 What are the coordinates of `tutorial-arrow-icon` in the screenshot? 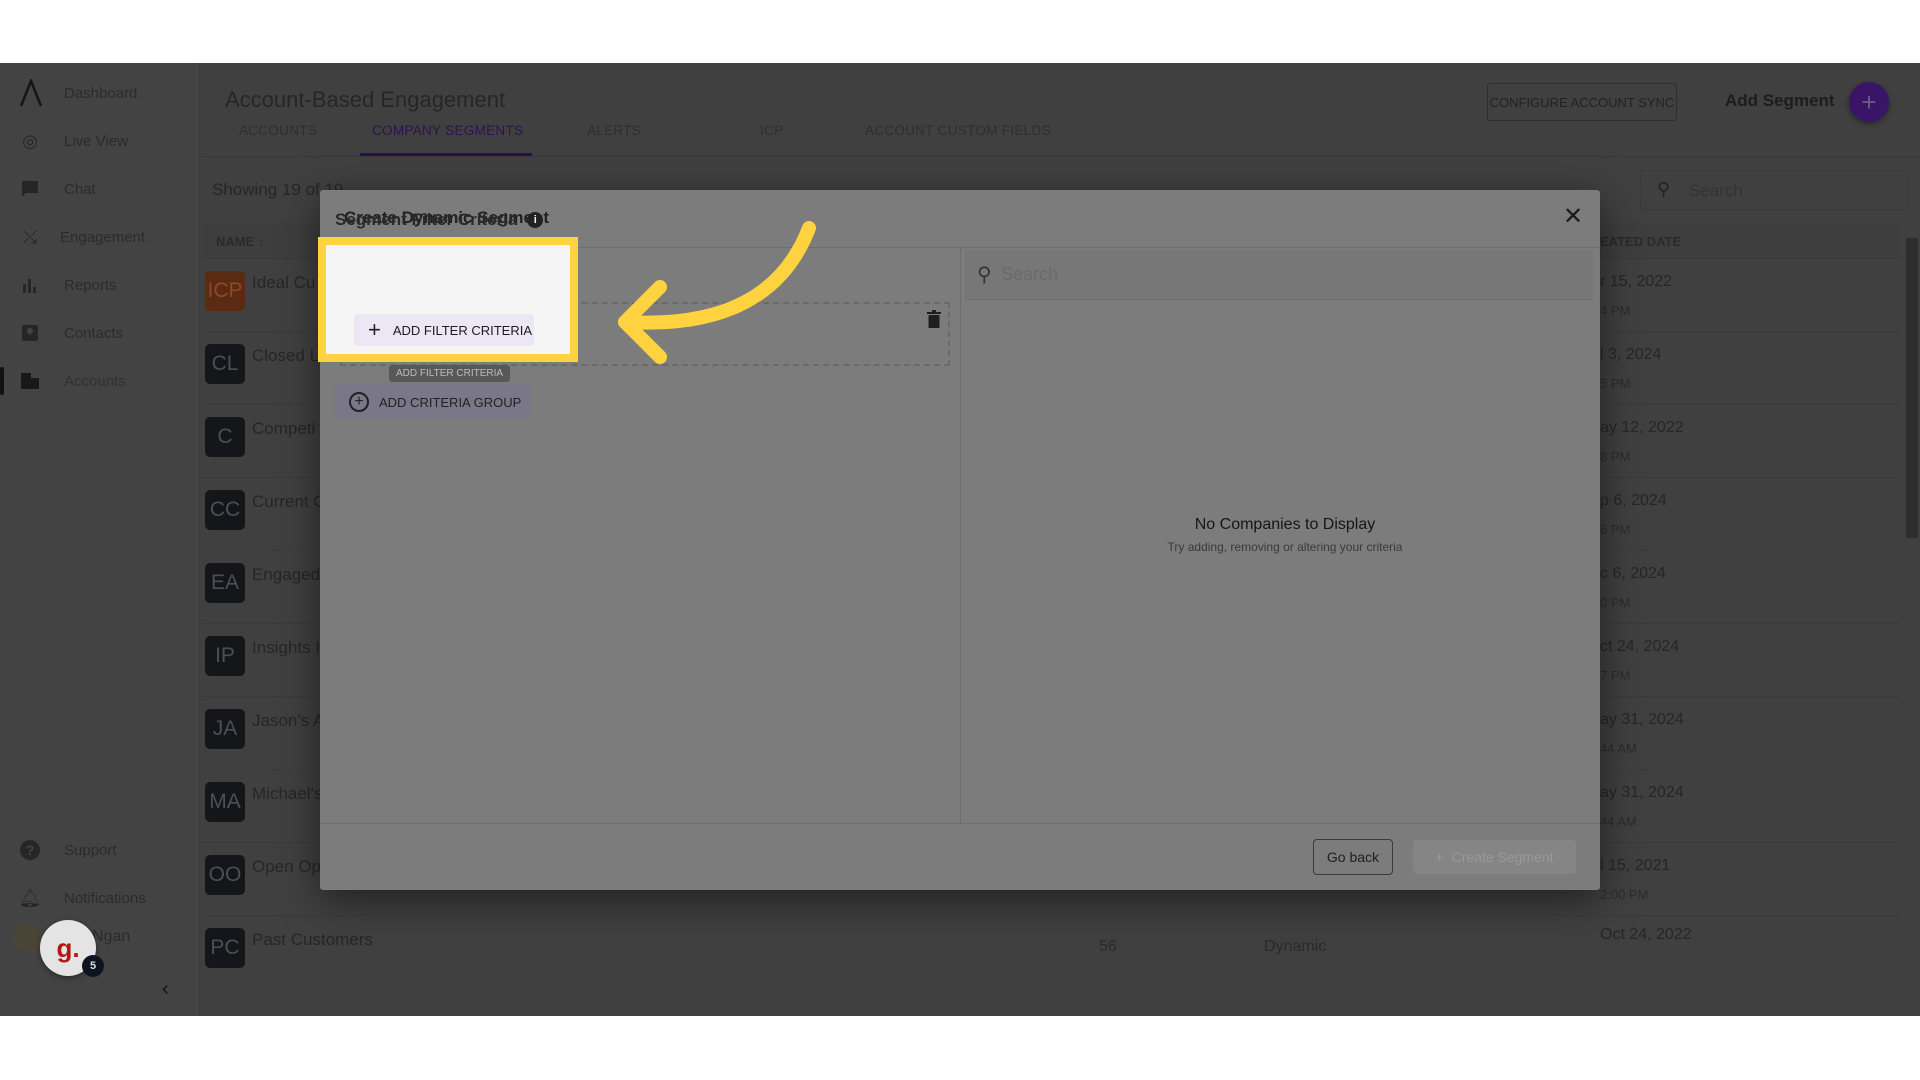 It's located at (717, 292).